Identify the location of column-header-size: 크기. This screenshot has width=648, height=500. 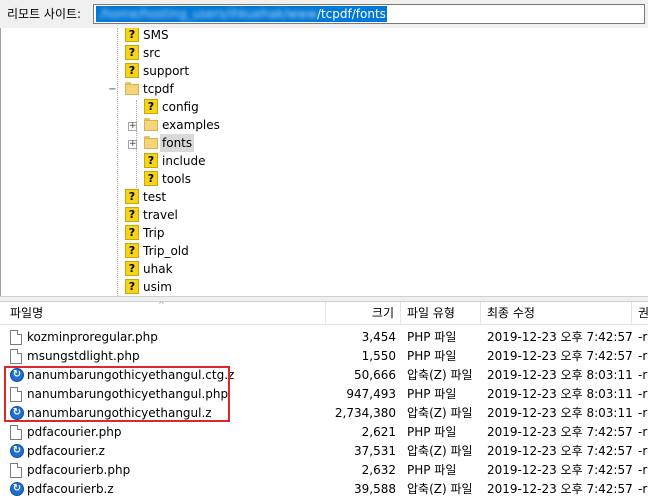
(363, 313).